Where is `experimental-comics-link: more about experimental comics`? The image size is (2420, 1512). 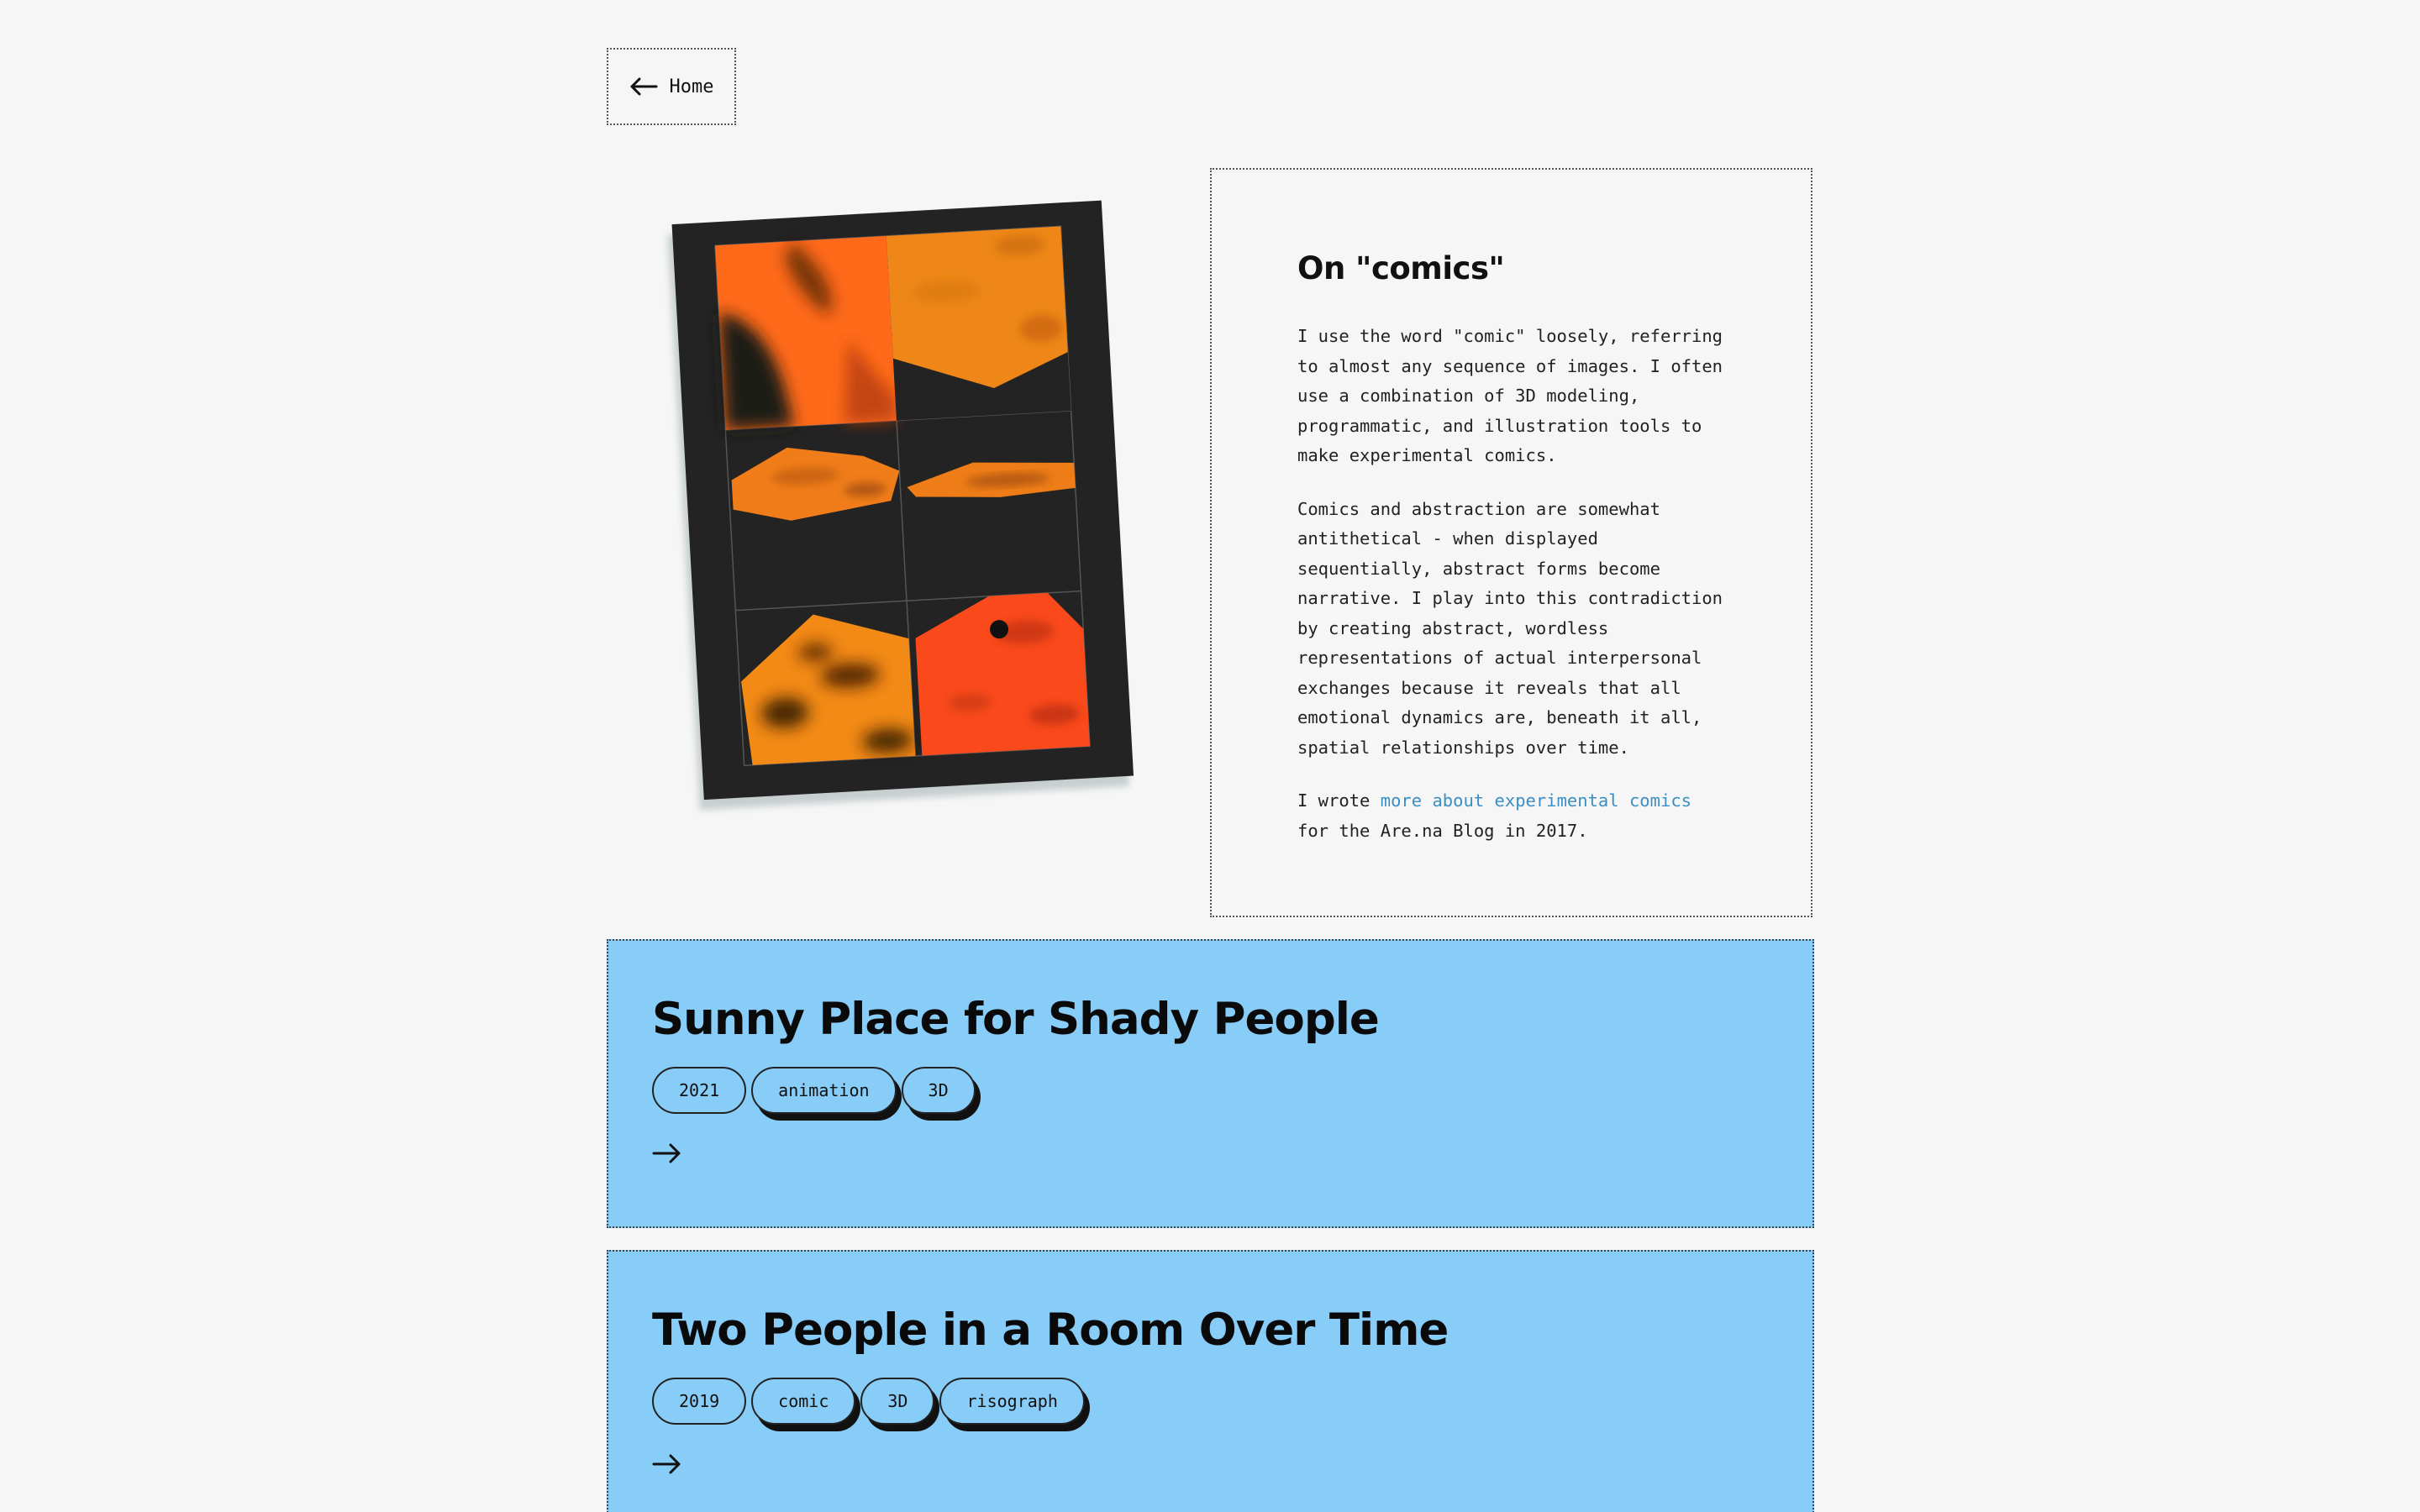
experimental-comics-link: more about experimental comics is located at coordinates (1536, 800).